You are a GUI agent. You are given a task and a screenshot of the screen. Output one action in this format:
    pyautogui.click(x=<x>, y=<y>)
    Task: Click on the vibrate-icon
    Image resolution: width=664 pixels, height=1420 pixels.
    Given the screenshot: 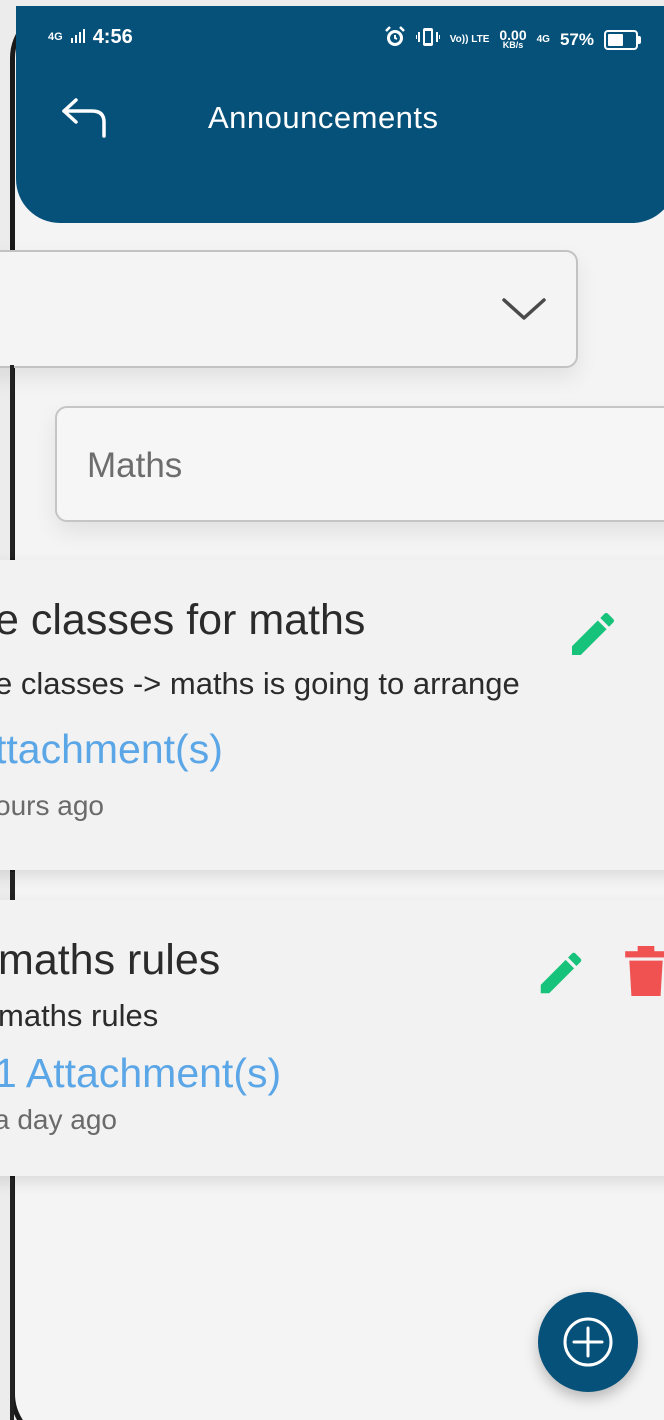 What is the action you would take?
    pyautogui.click(x=427, y=39)
    